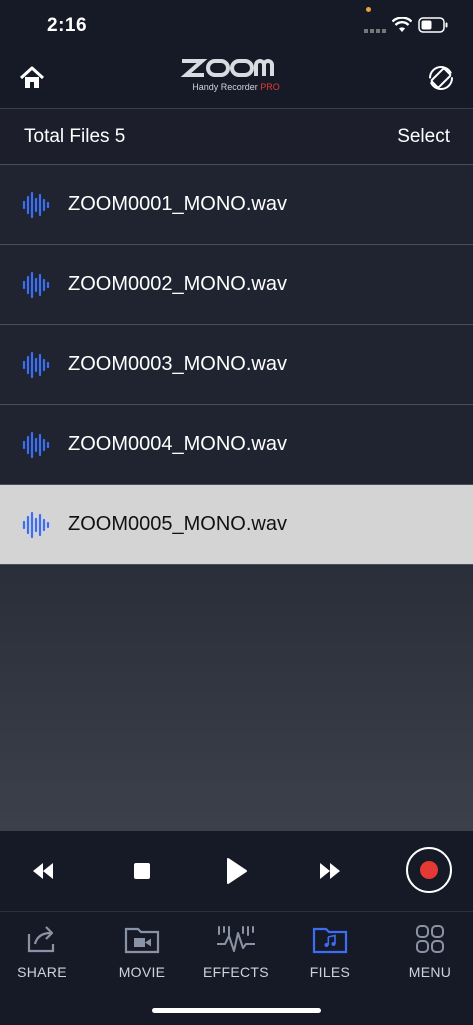 Image resolution: width=473 pixels, height=1025 pixels. I want to click on rotate-icon, so click(441, 78).